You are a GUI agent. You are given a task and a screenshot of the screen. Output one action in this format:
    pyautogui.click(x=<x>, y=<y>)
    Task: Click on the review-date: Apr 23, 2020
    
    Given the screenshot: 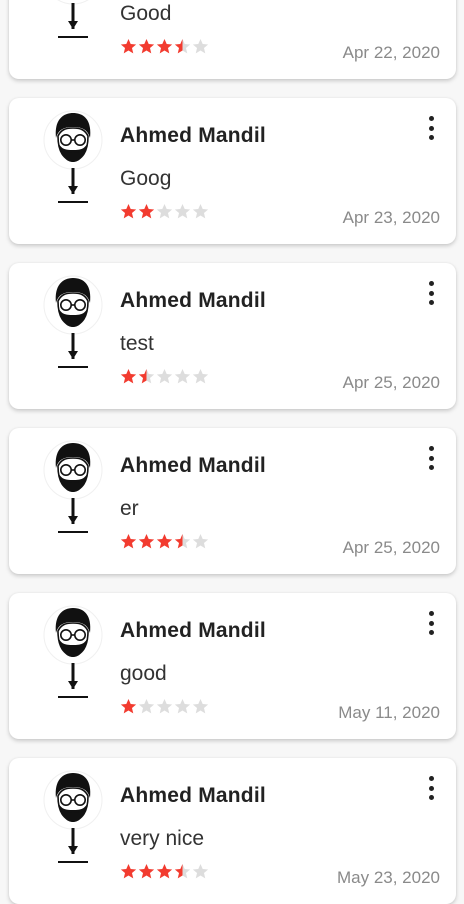 What is the action you would take?
    pyautogui.click(x=391, y=217)
    